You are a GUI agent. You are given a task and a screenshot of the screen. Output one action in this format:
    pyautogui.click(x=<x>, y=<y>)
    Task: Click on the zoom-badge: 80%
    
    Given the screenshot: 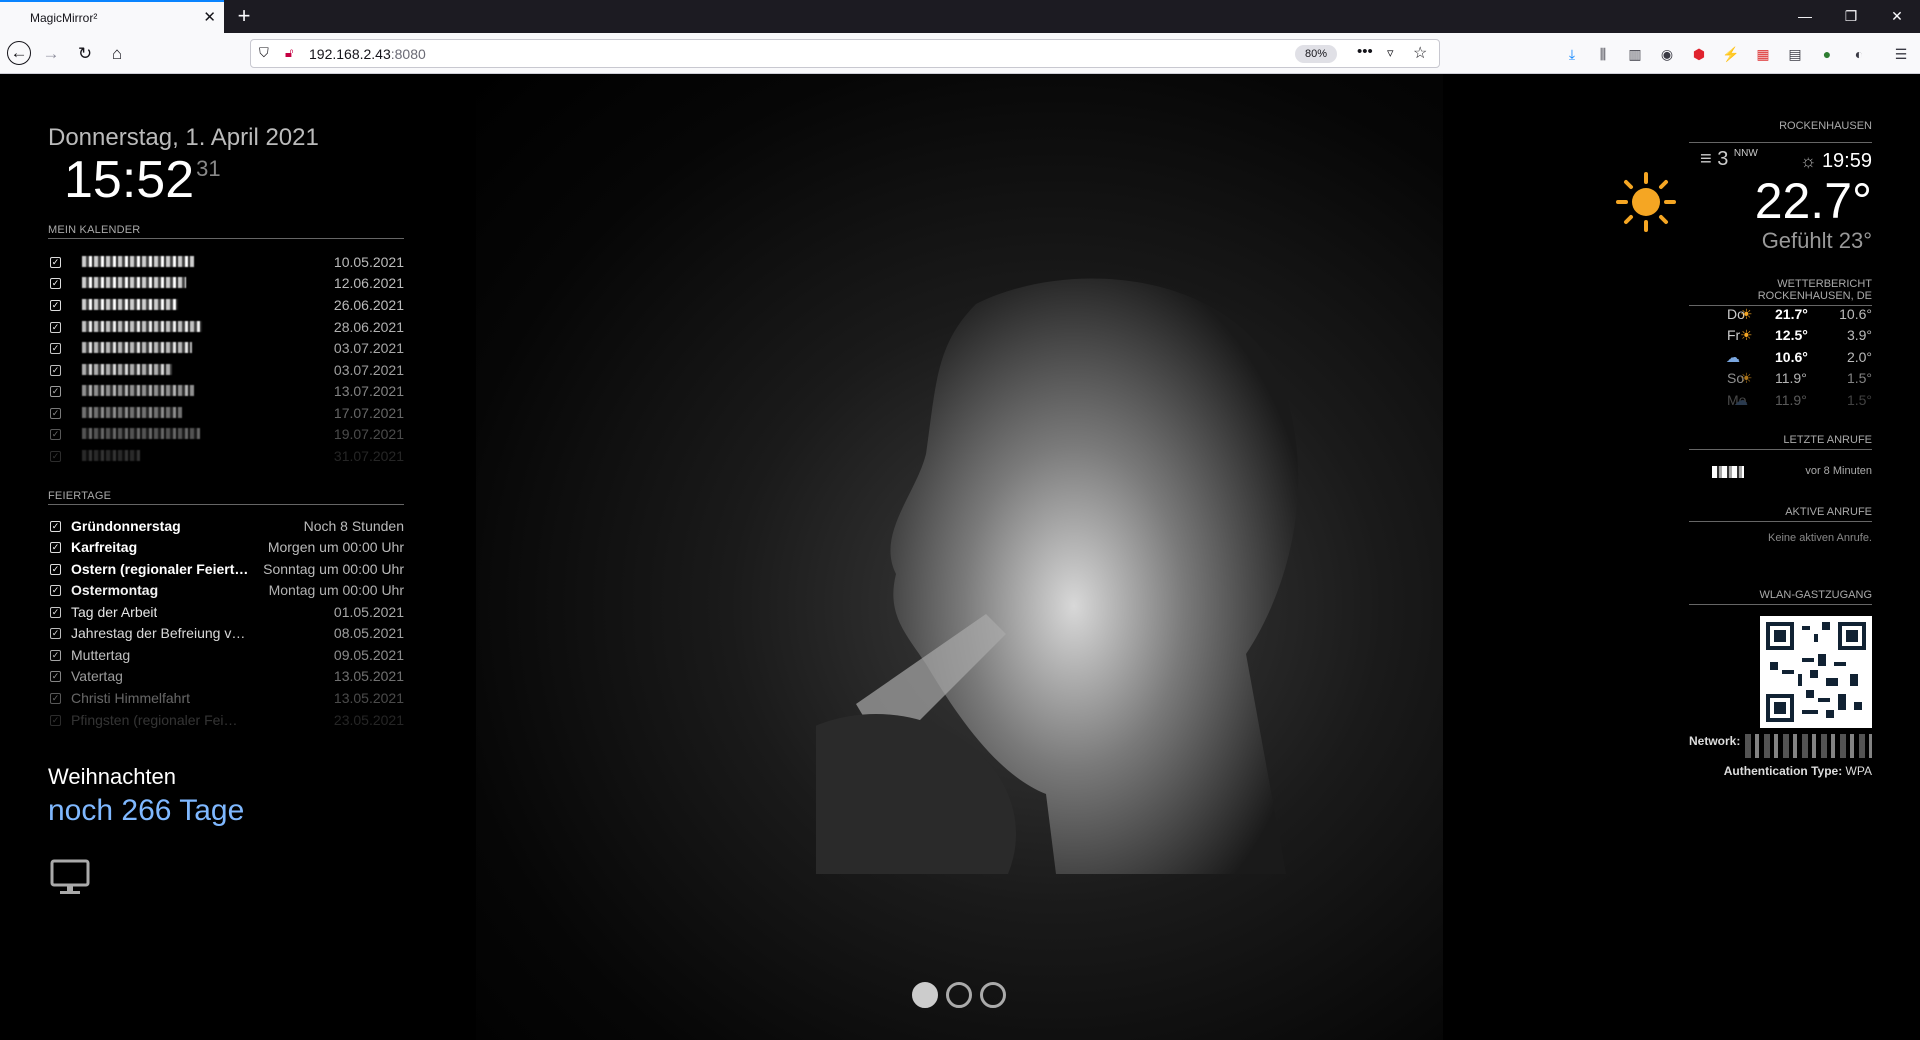 What is the action you would take?
    pyautogui.click(x=1316, y=54)
    